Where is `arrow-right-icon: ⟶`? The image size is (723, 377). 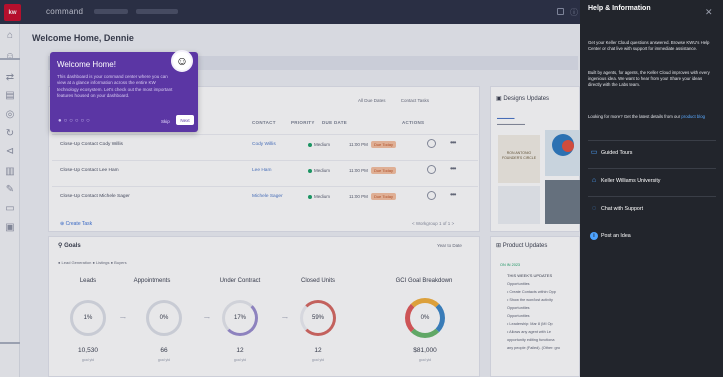 arrow-right-icon: ⟶ is located at coordinates (123, 317).